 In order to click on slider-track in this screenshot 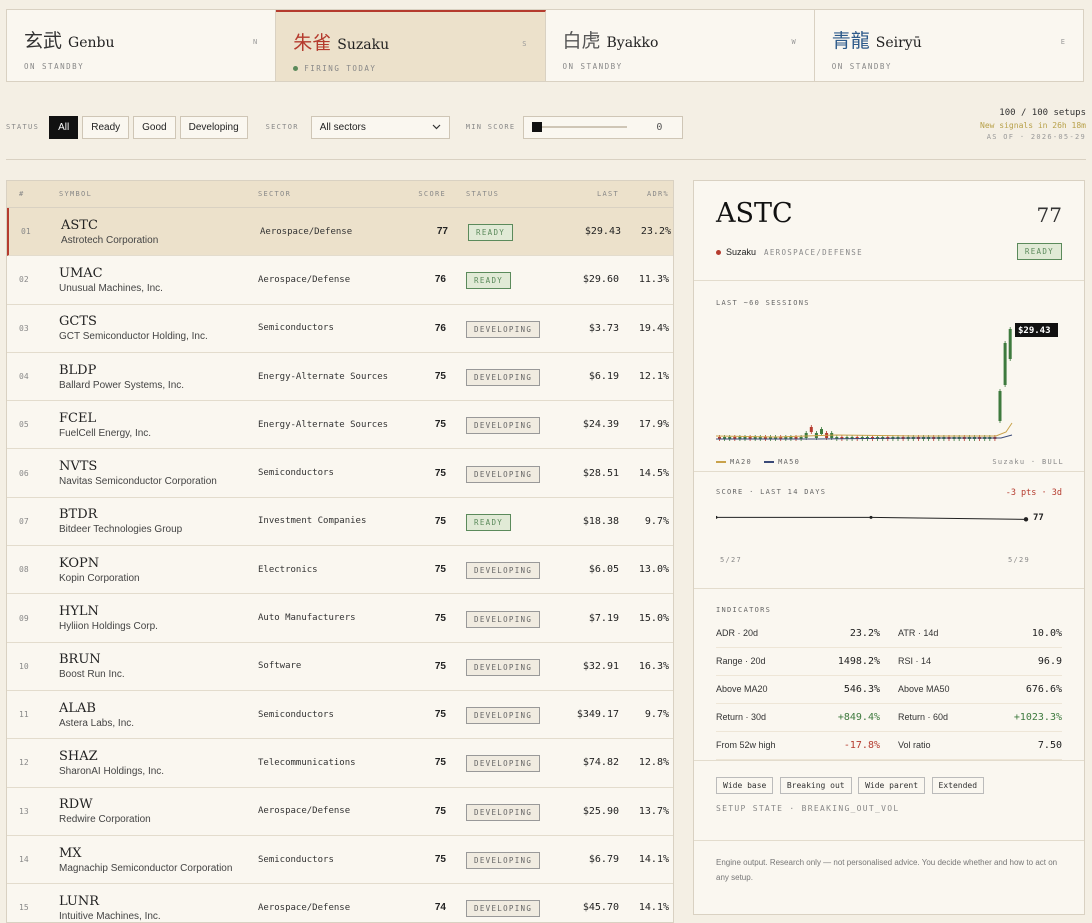, I will do `click(580, 127)`.